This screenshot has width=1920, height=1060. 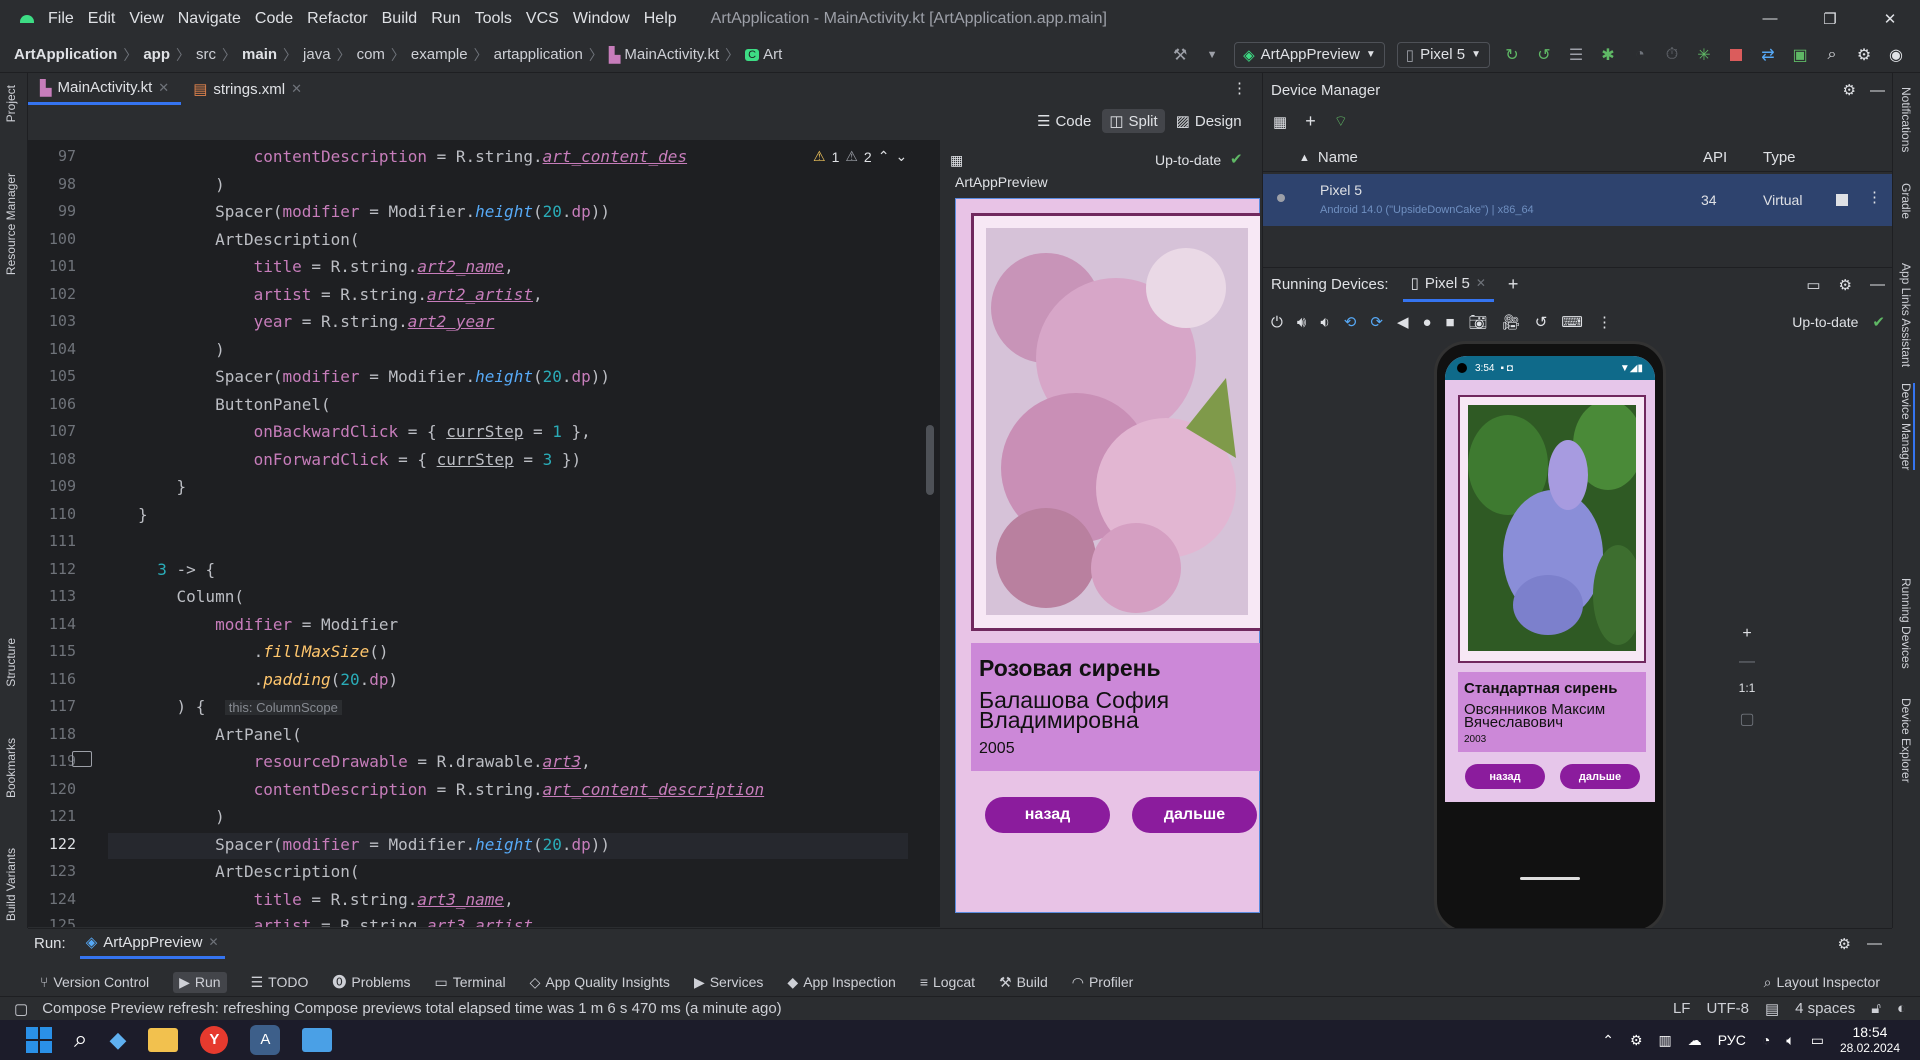 I want to click on tab-build: ⚒ Build, so click(x=1023, y=982).